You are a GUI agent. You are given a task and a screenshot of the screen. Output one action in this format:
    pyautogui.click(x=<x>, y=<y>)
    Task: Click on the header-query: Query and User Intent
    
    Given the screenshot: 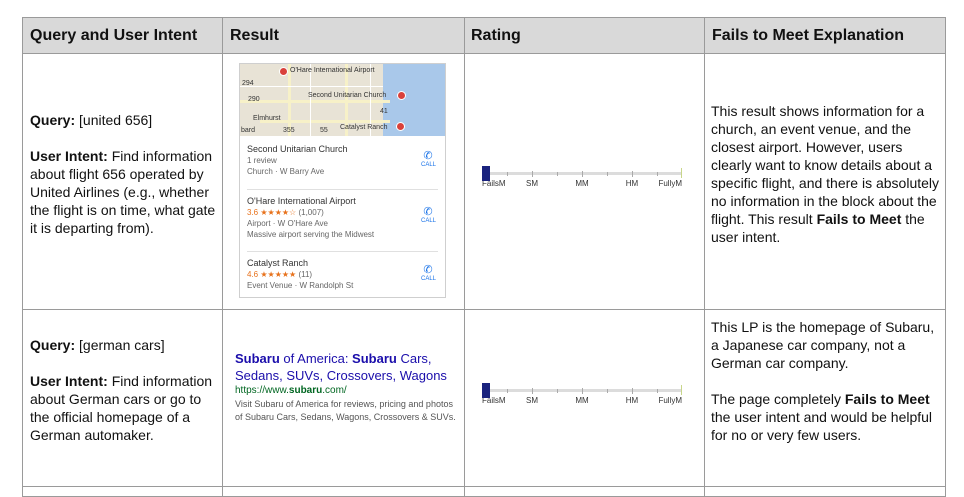 What is the action you would take?
    pyautogui.click(x=114, y=35)
    